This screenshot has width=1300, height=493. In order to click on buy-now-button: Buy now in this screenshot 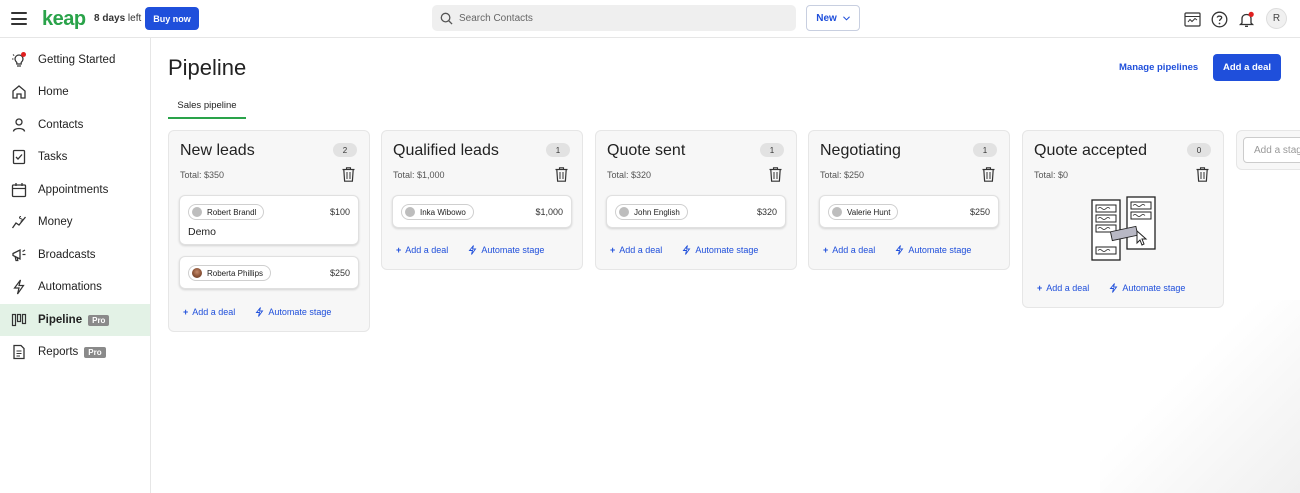, I will do `click(172, 18)`.